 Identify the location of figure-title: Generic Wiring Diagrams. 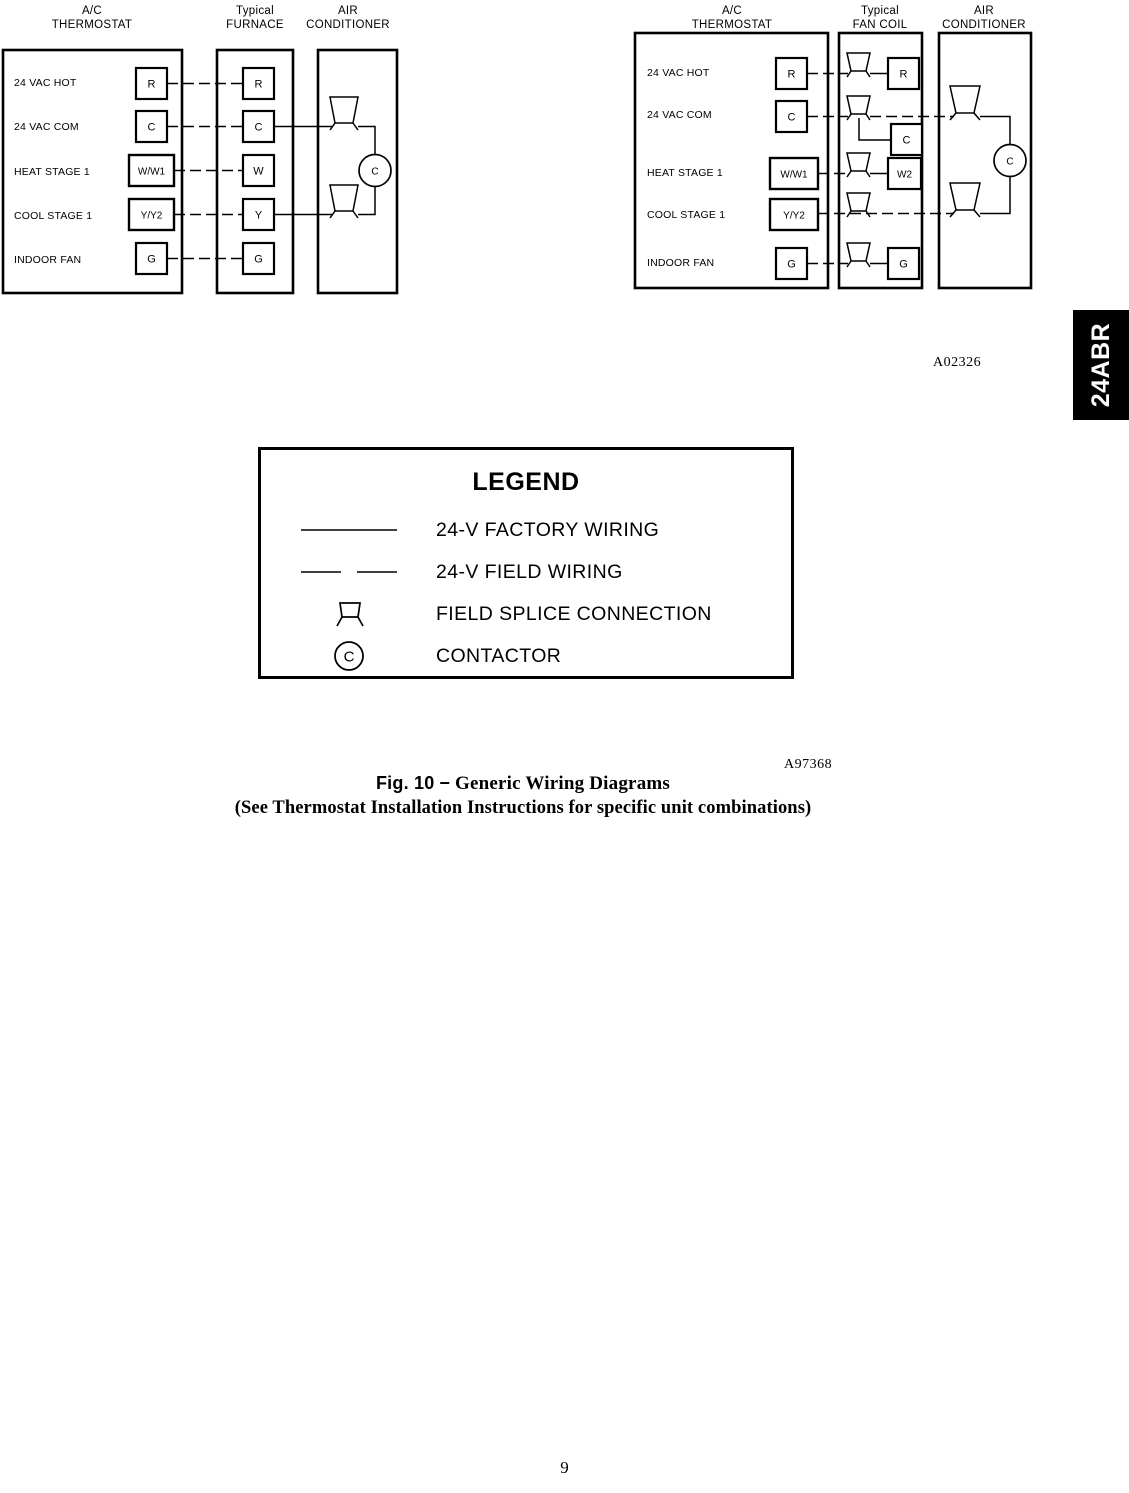
(563, 783).